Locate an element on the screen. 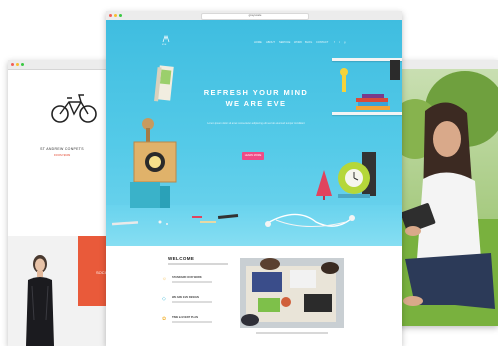  clock-prop is located at coordinates (357, 175).